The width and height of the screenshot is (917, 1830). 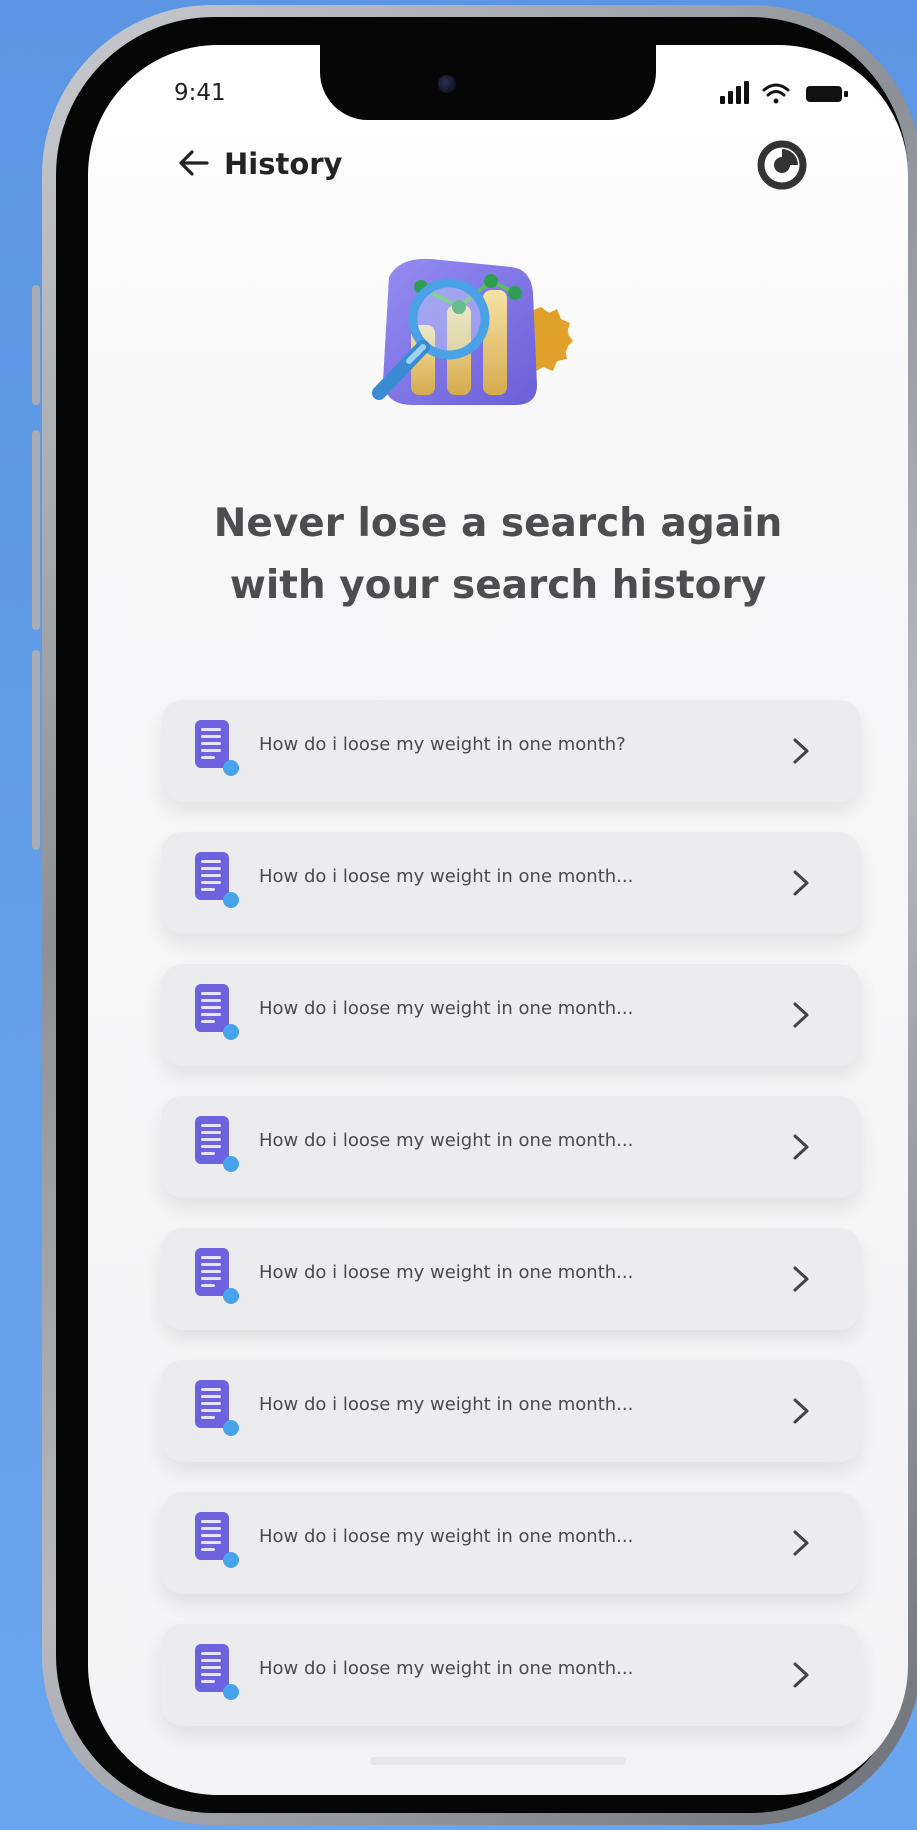 What do you see at coordinates (734, 92) in the screenshot?
I see `signal-icon` at bounding box center [734, 92].